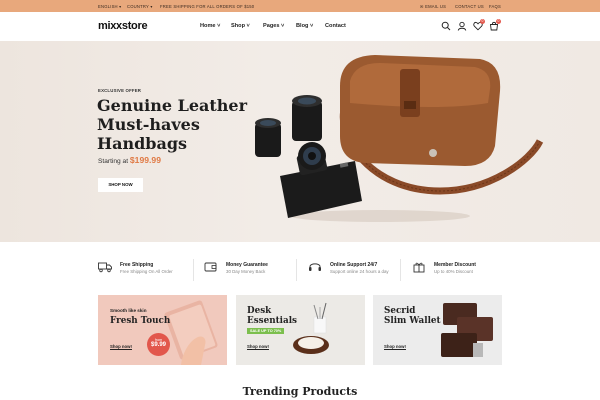  I want to click on feature-subtitle: Free Shipping On All Order, so click(146, 271).